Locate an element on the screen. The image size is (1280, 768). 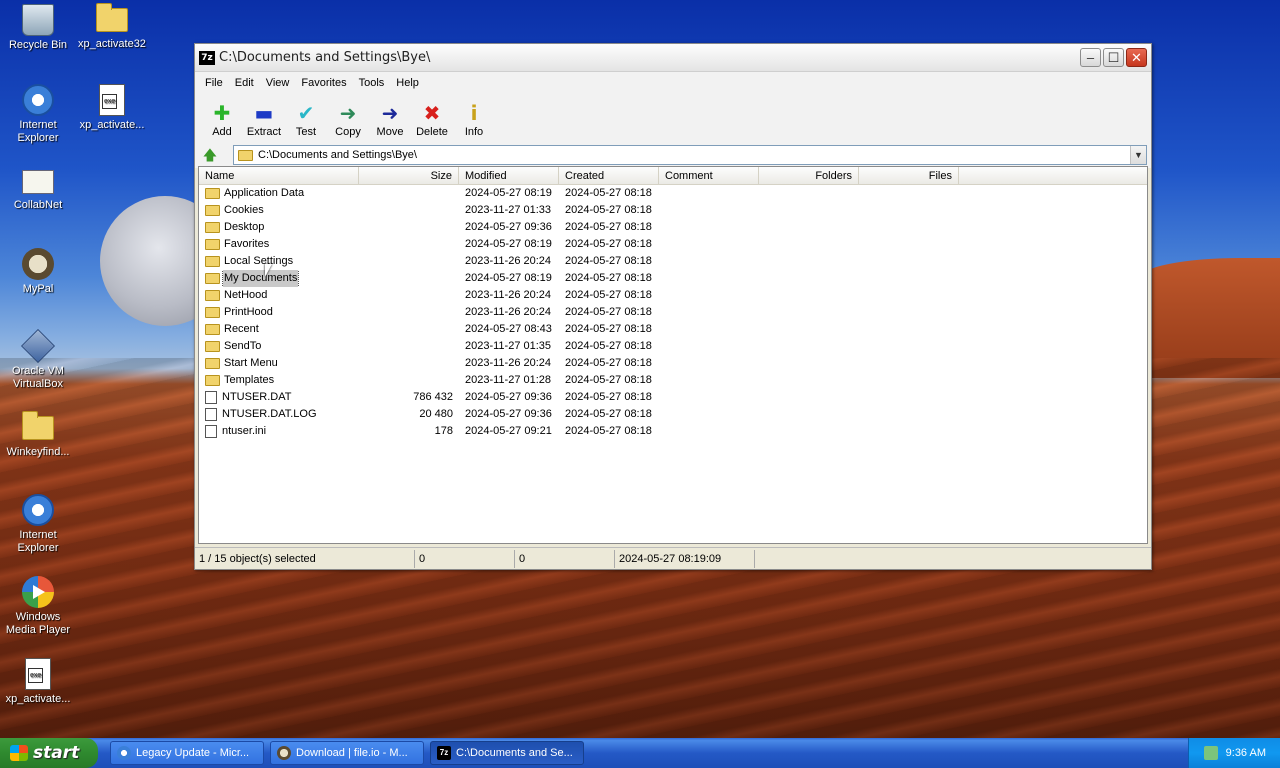
maximize-button: ☐ is located at coordinates (1113, 57).